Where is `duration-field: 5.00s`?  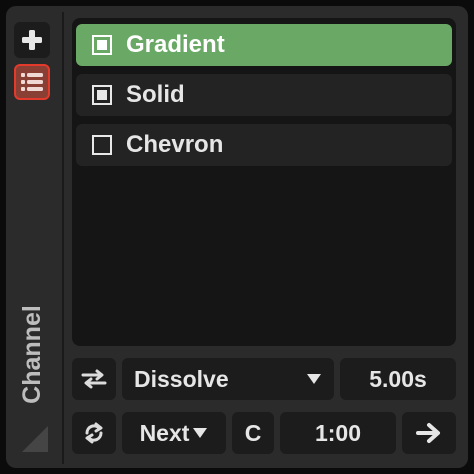
duration-field: 5.00s is located at coordinates (398, 379).